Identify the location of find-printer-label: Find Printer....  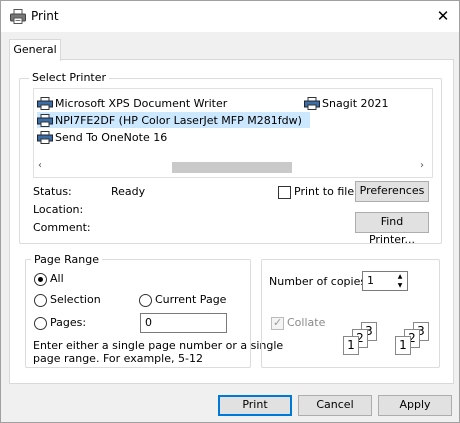
(392, 230).